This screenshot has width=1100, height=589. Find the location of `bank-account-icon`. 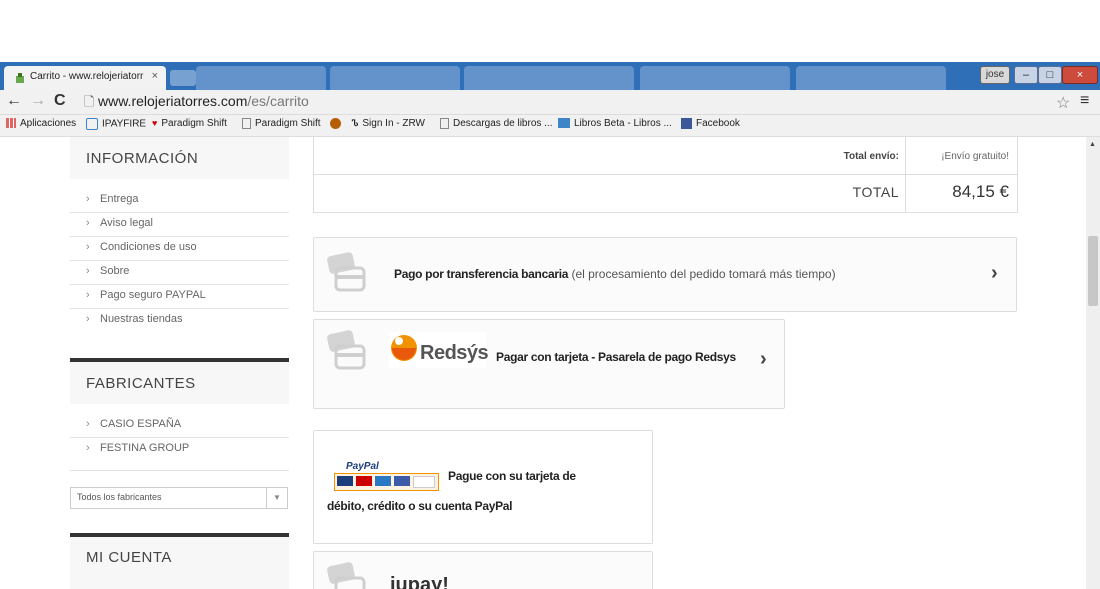

bank-account-icon is located at coordinates (424, 482).